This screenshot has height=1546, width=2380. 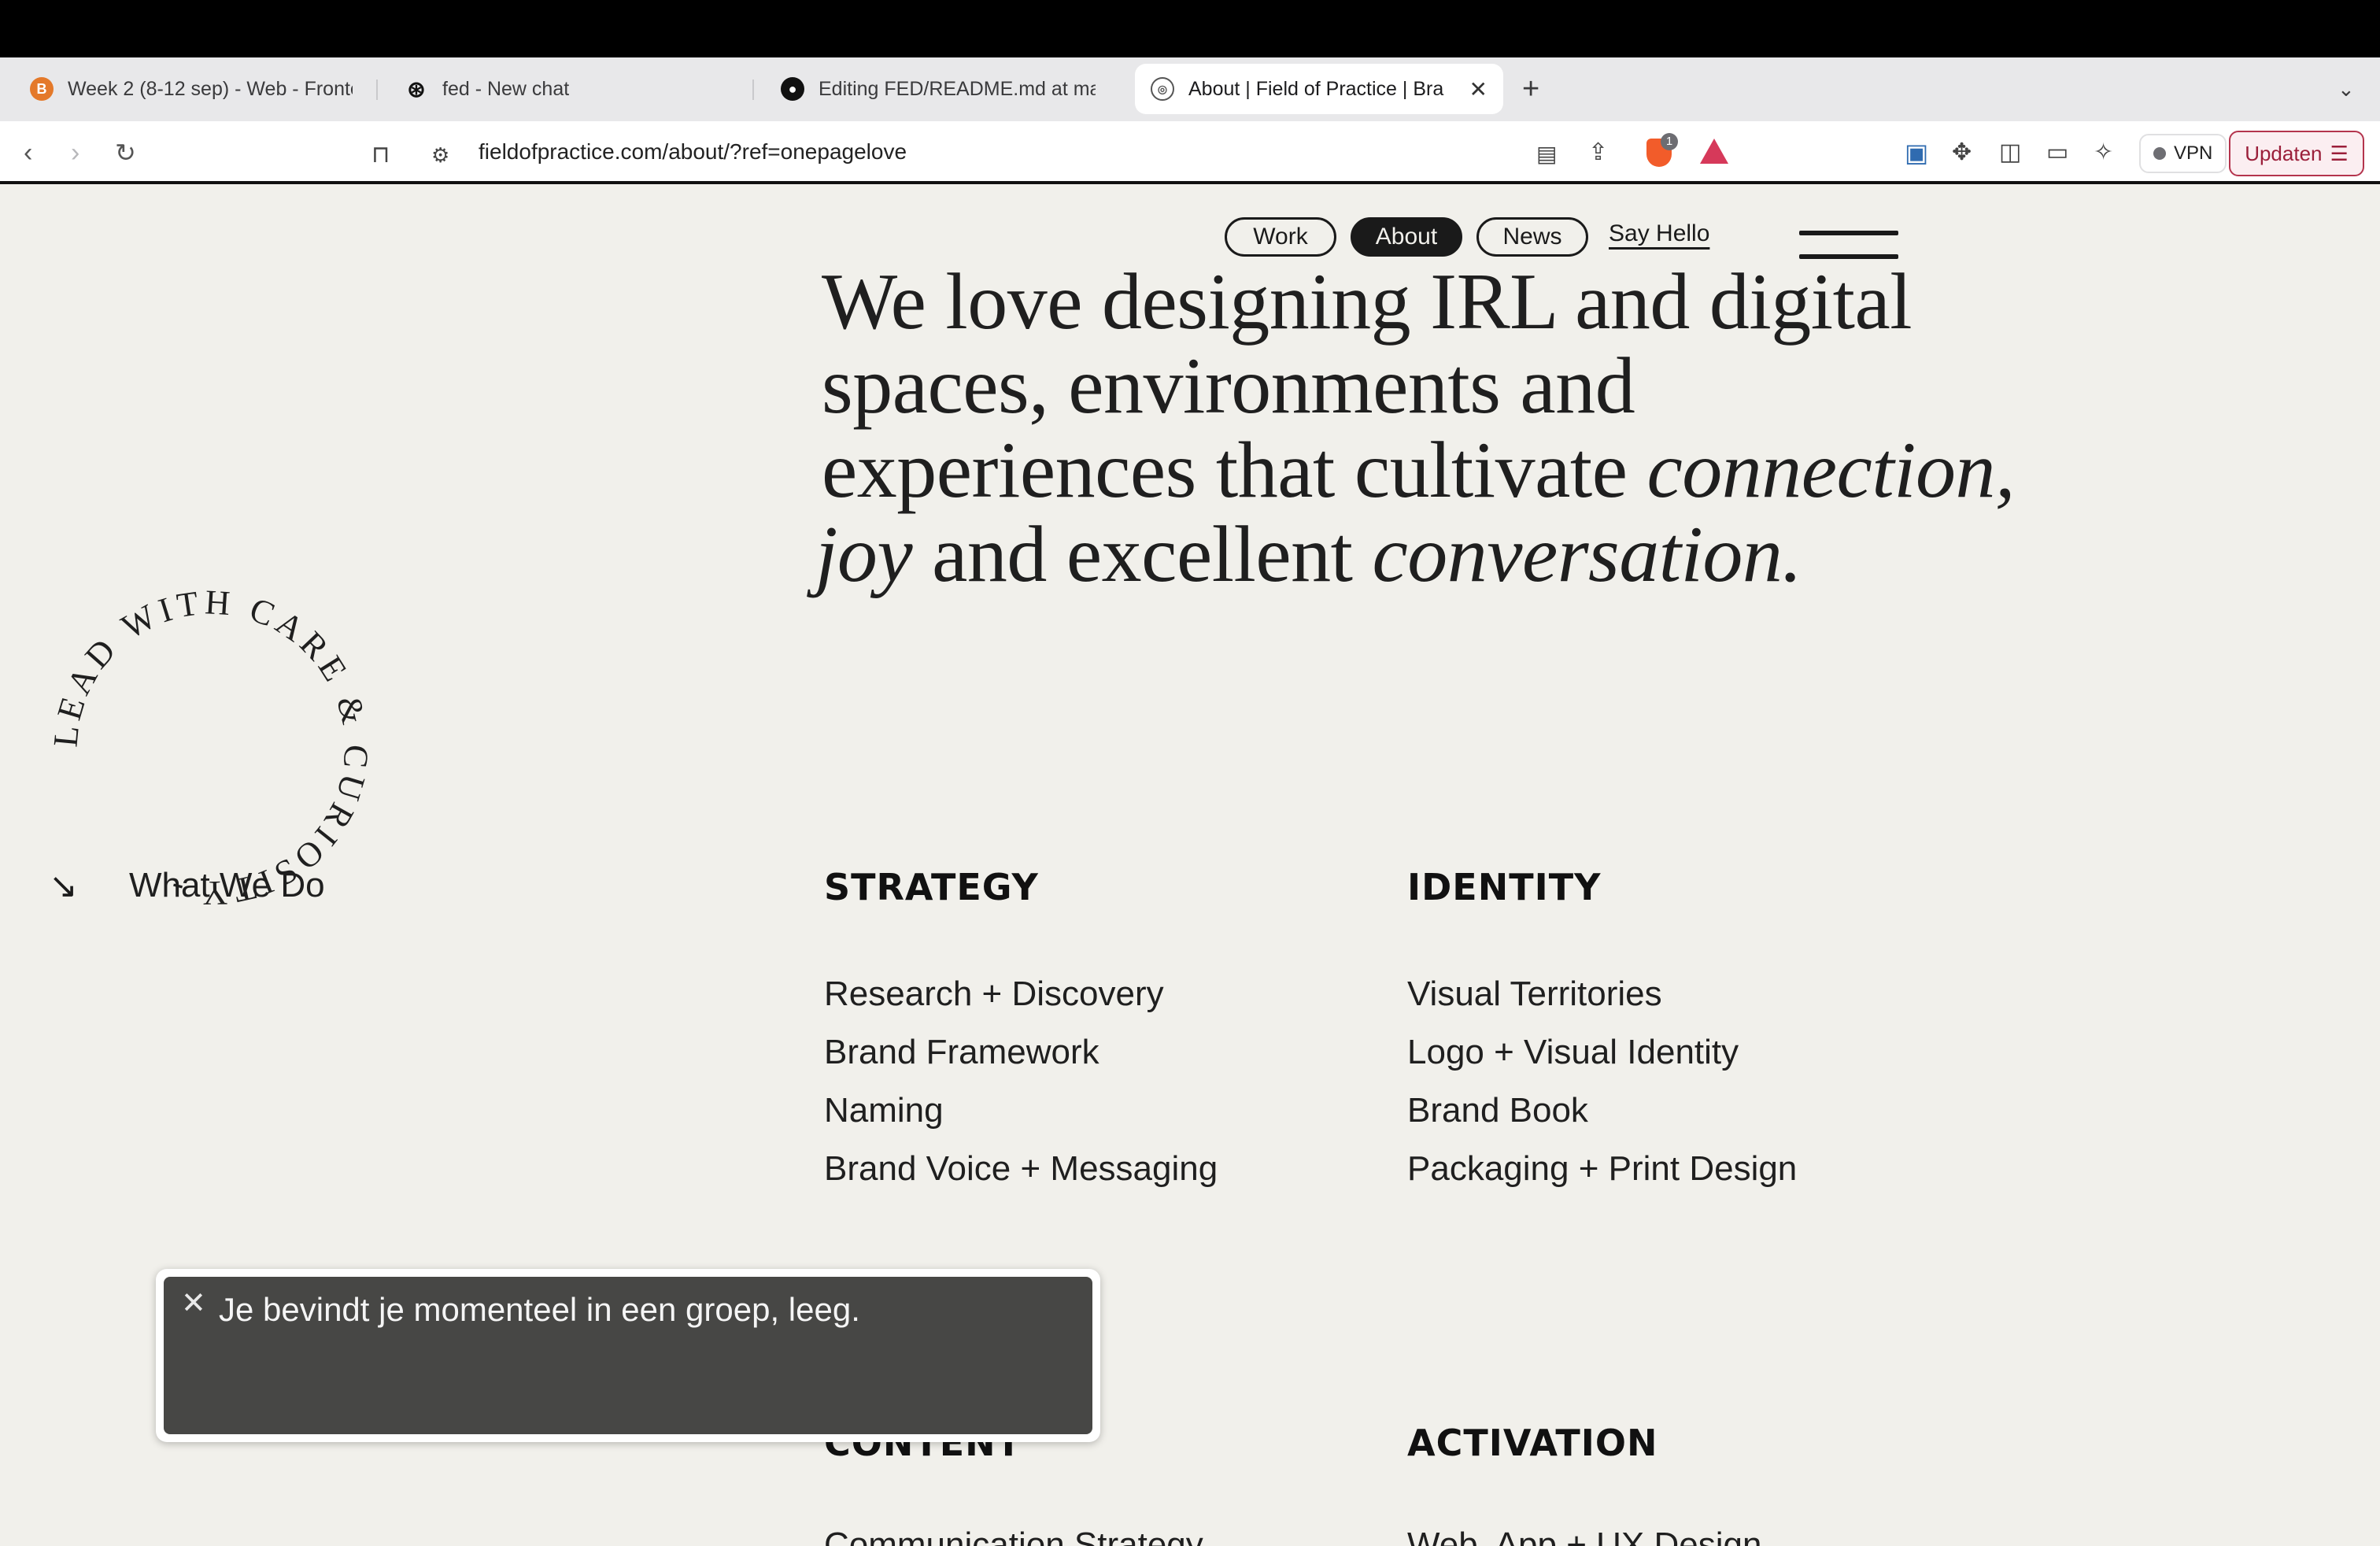 I want to click on shields-count-badge: 1, so click(x=1669, y=141).